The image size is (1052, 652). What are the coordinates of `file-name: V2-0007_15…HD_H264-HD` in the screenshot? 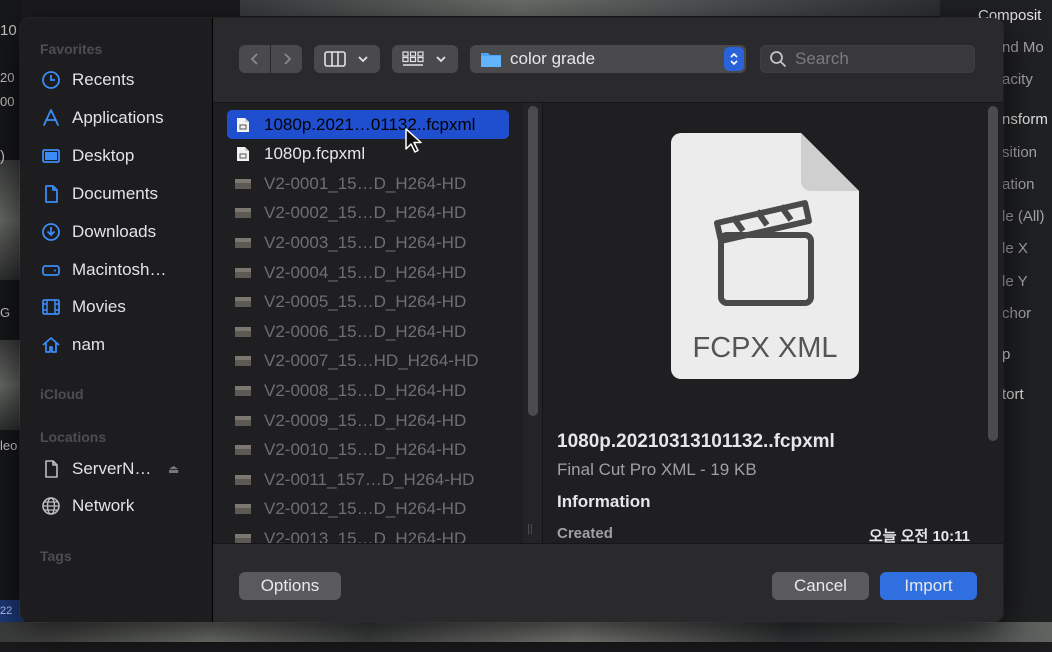 It's located at (371, 361).